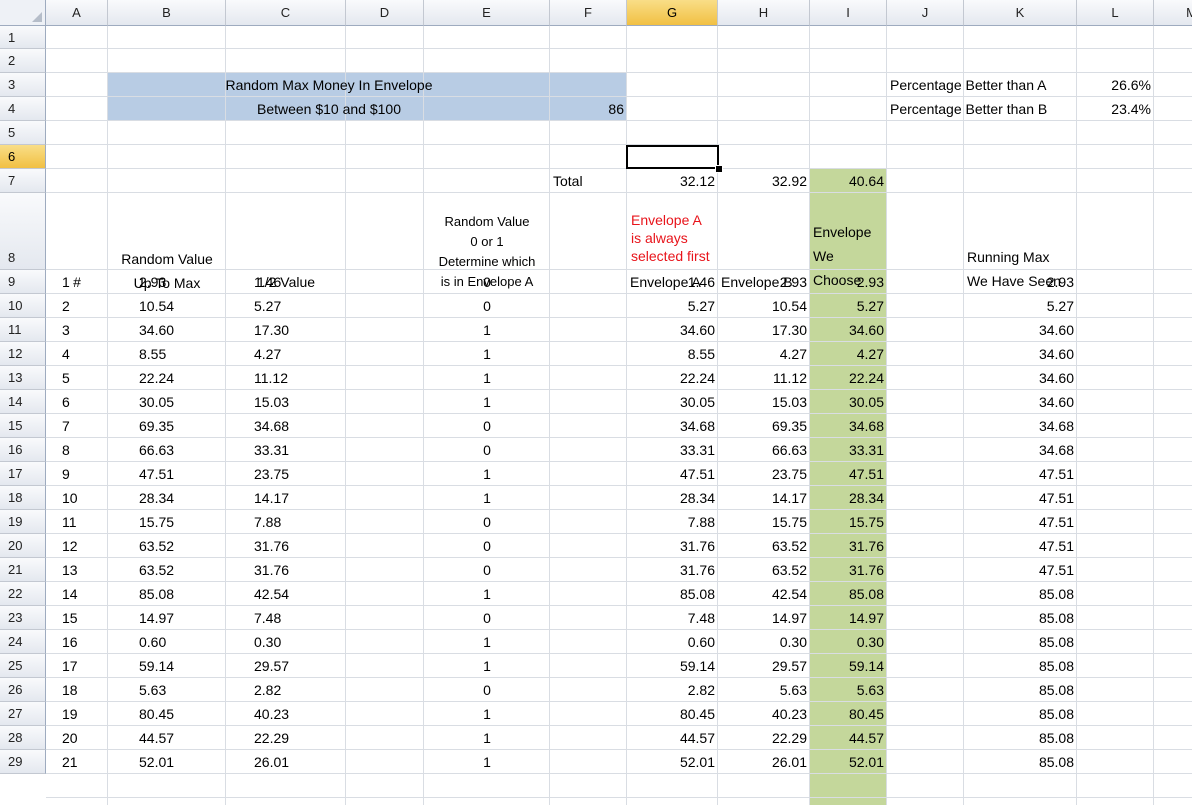 Image resolution: width=1192 pixels, height=805 pixels. What do you see at coordinates (588, 109) in the screenshot?
I see `max-value-cell: 86` at bounding box center [588, 109].